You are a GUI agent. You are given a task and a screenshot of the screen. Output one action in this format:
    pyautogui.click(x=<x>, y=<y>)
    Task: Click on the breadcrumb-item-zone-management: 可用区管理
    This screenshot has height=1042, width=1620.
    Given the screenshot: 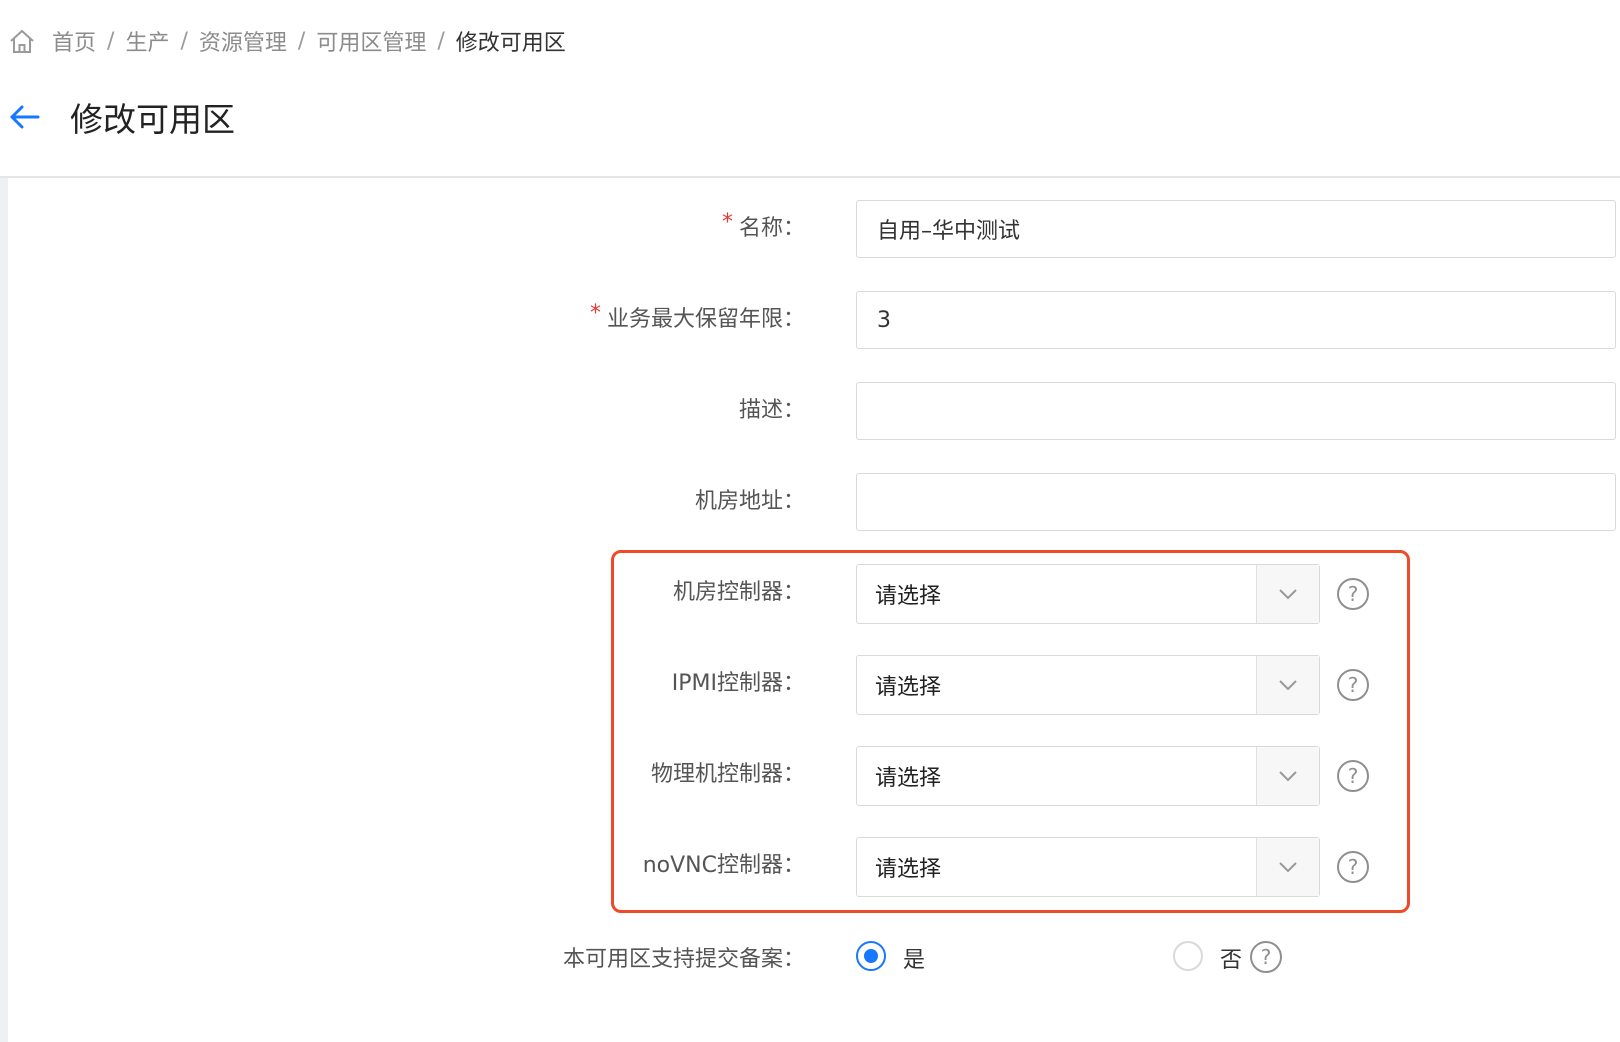 What is the action you would take?
    pyautogui.click(x=371, y=41)
    